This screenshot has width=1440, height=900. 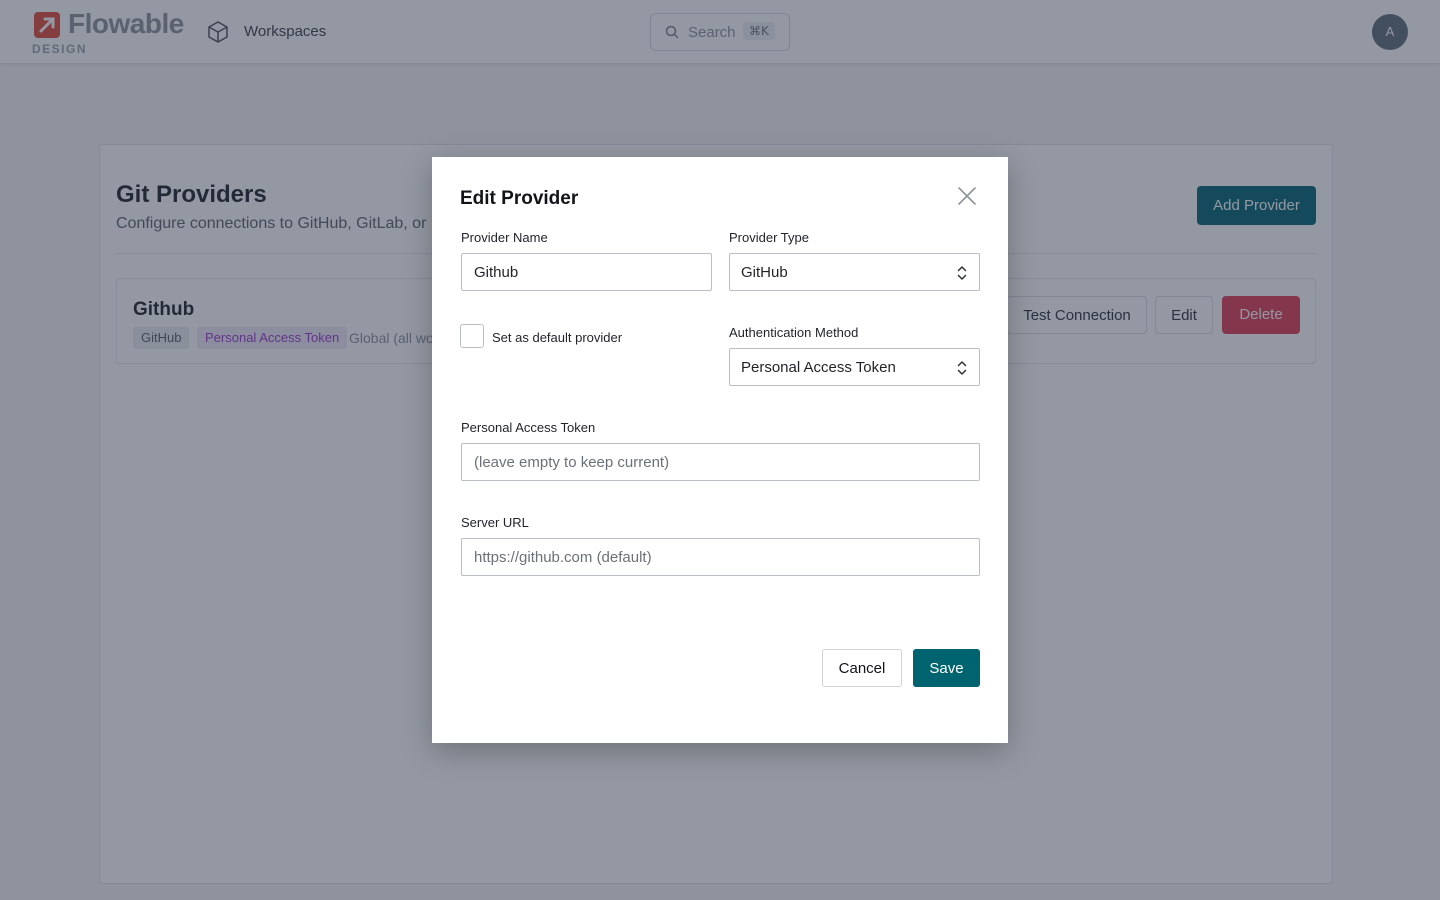 What do you see at coordinates (946, 668) in the screenshot?
I see `save-button: Save` at bounding box center [946, 668].